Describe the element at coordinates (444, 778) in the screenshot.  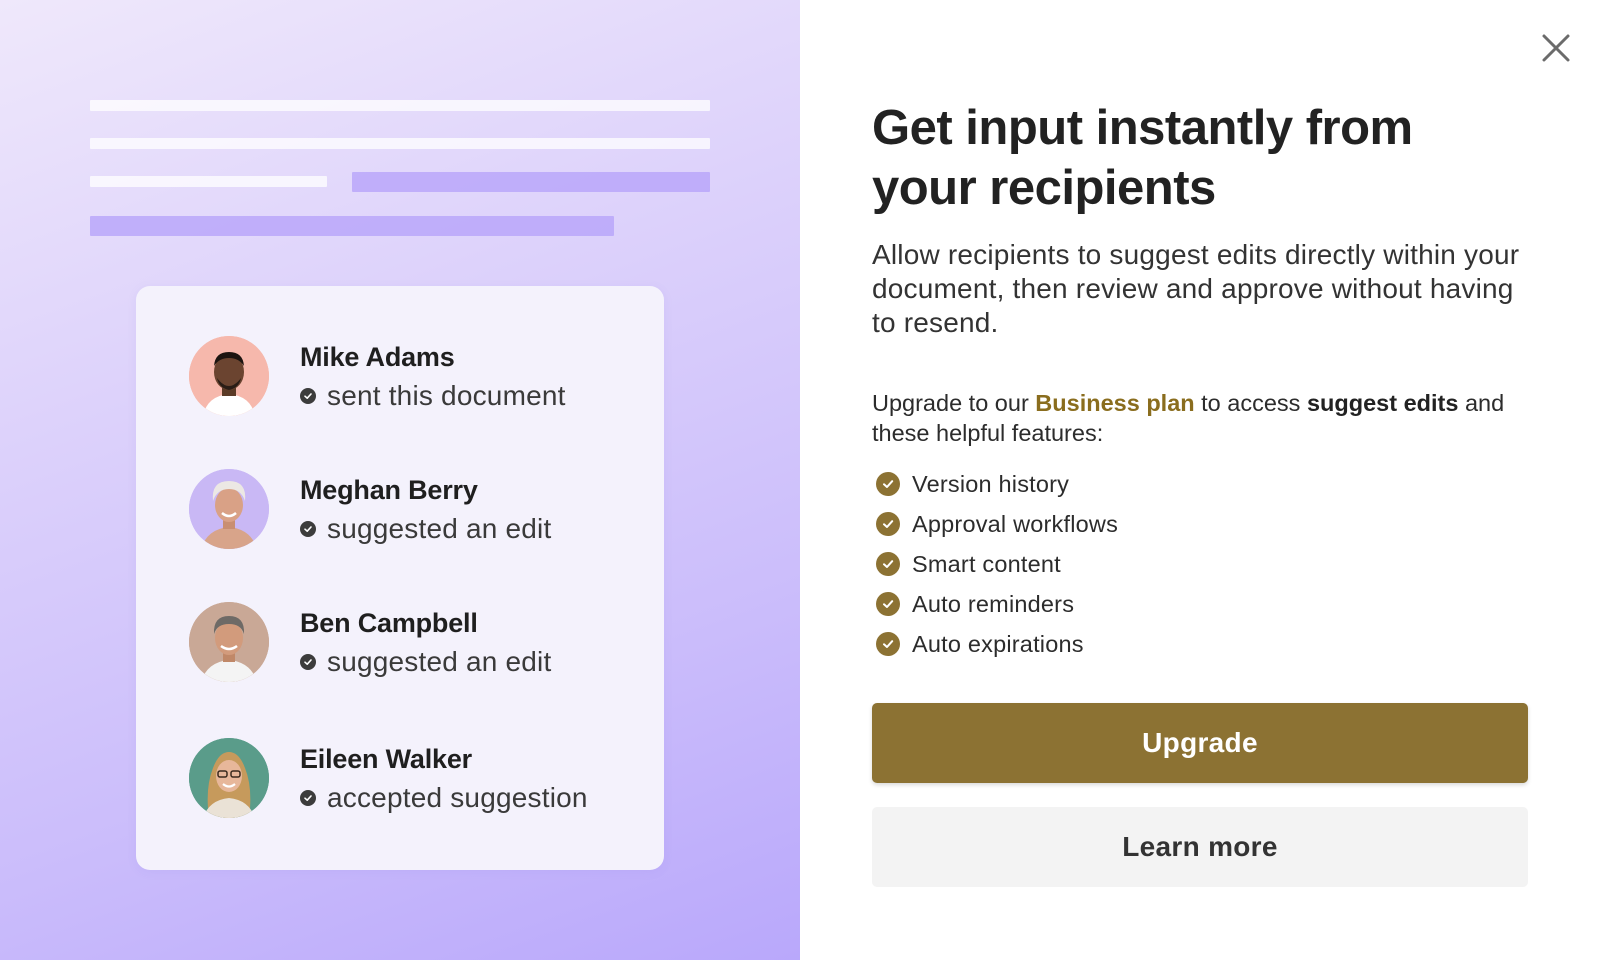
I see `activity-text: Eileen Walker accepted suggestion` at that location.